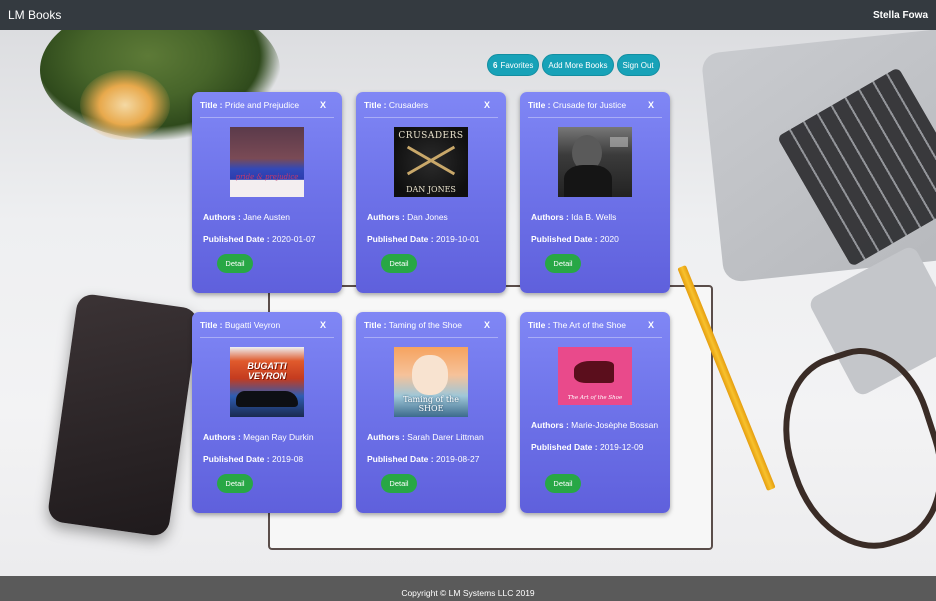 The height and width of the screenshot is (601, 936). I want to click on brand-link: LM Books, so click(34, 15).